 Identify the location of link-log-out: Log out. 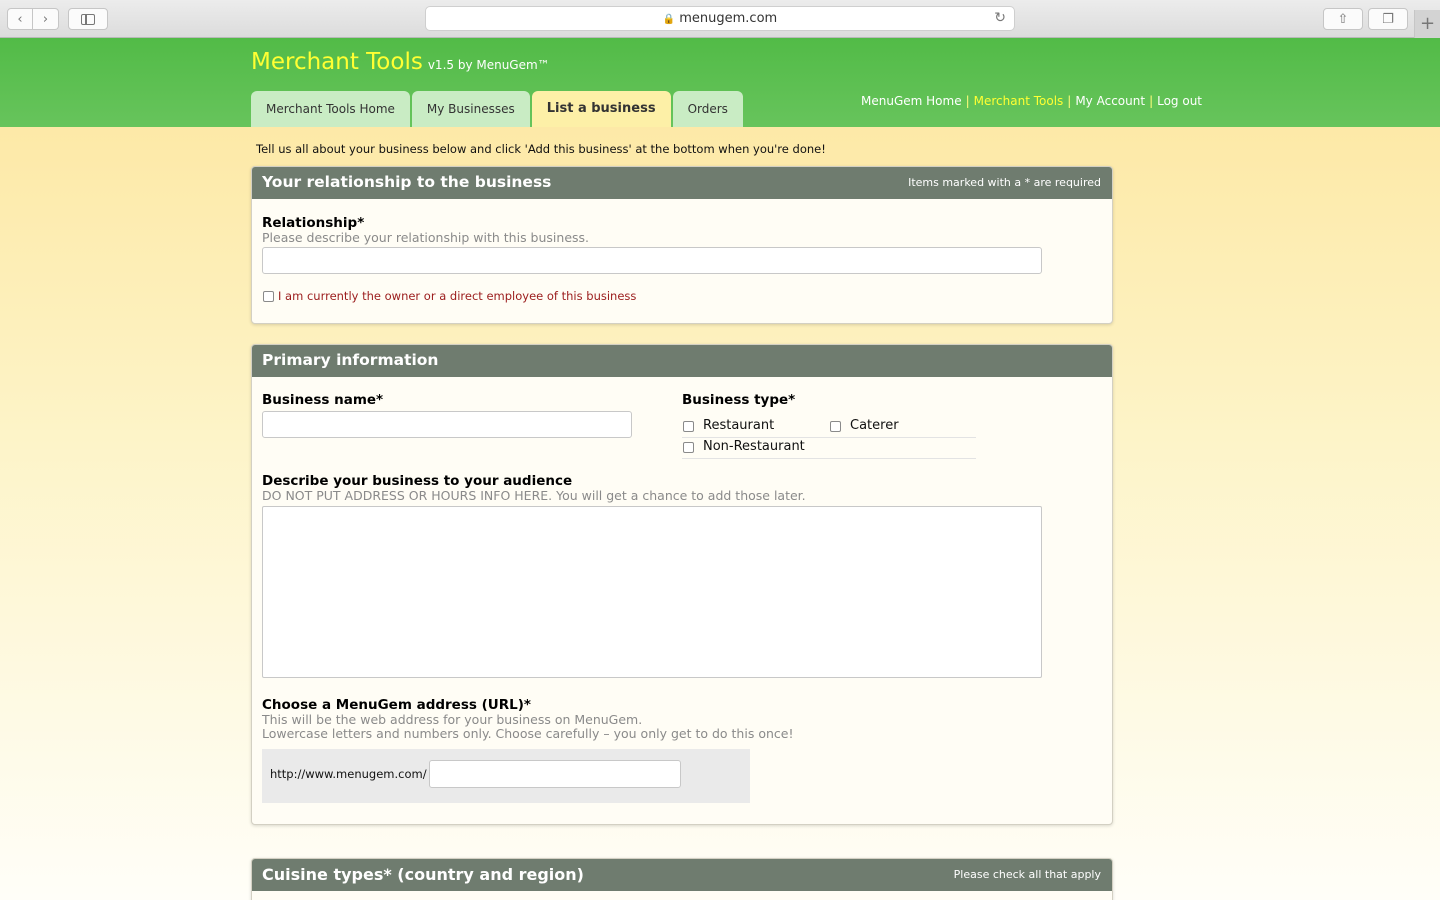
(1179, 101).